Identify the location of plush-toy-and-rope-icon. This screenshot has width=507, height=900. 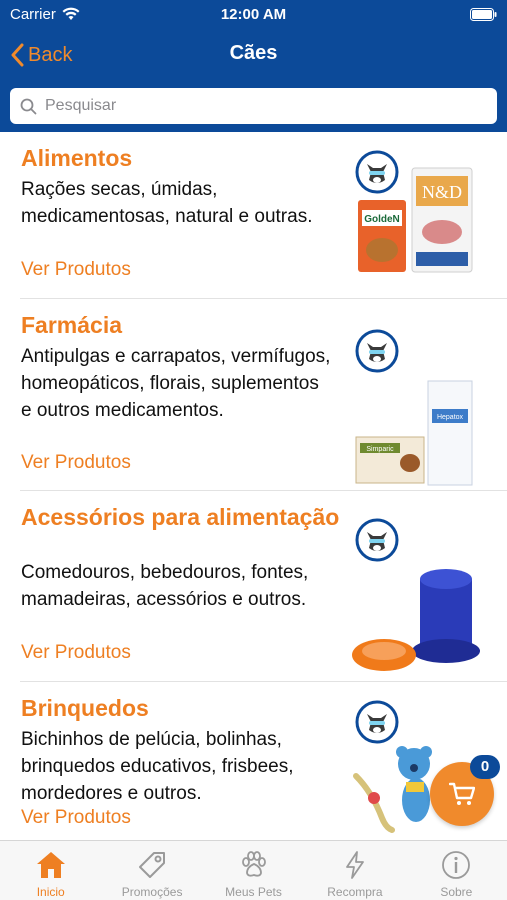
(392, 789).